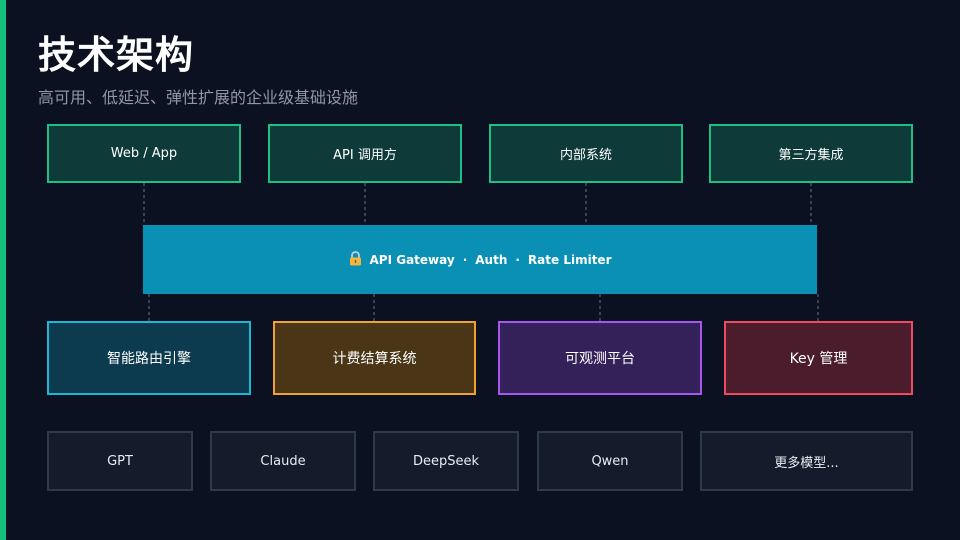 This screenshot has width=960, height=540. I want to click on service-routing-engine: 智能路由引擎, so click(149, 358).